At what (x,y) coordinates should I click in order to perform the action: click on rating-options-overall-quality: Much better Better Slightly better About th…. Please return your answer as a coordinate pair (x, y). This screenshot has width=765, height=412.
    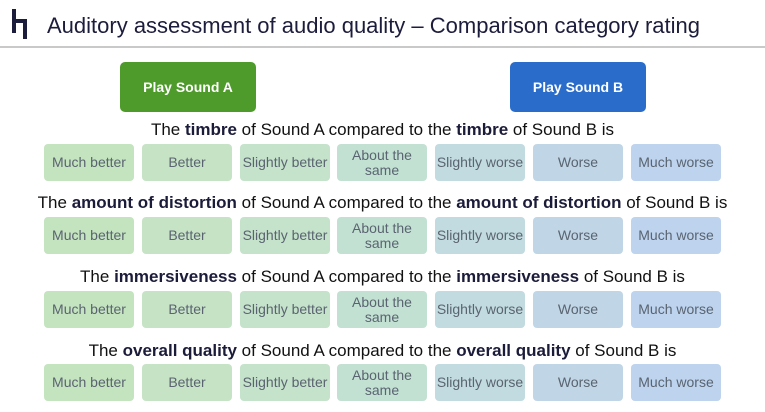
    Looking at the image, I should click on (382, 382).